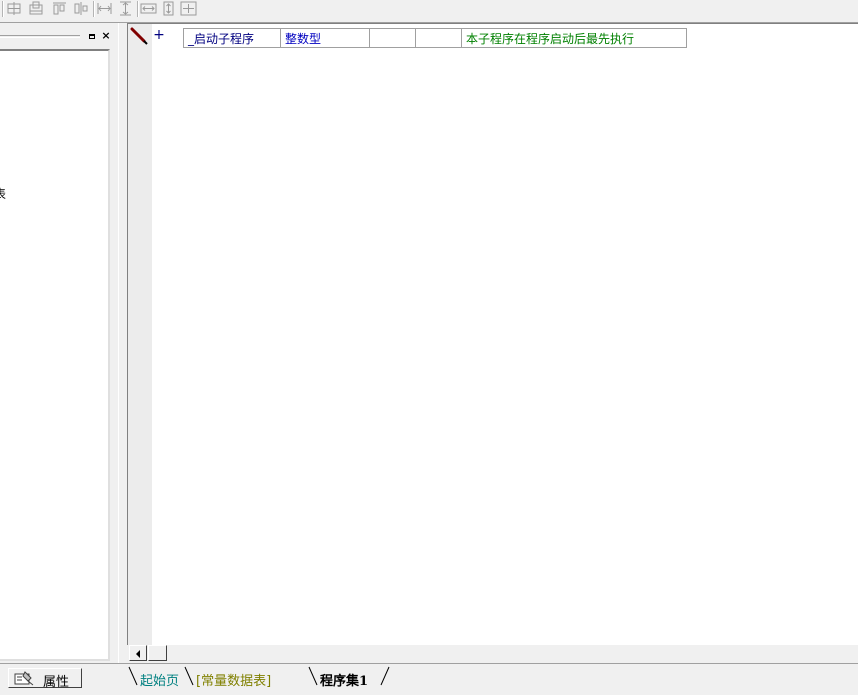  I want to click on tab-label: [常量数据表], so click(234, 681).